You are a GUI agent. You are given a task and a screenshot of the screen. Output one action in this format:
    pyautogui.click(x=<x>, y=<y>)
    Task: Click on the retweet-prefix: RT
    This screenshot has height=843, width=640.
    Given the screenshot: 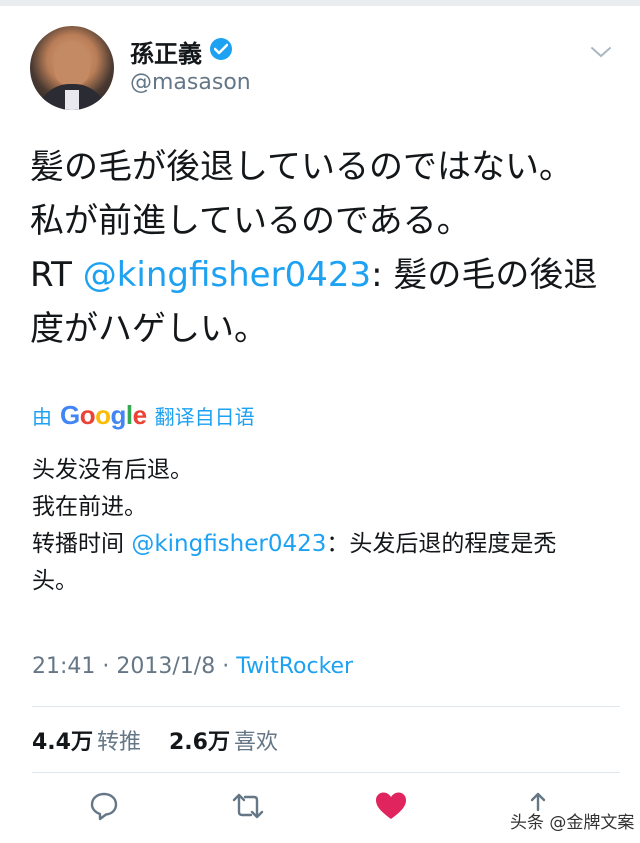 What is the action you would take?
    pyautogui.click(x=56, y=275)
    